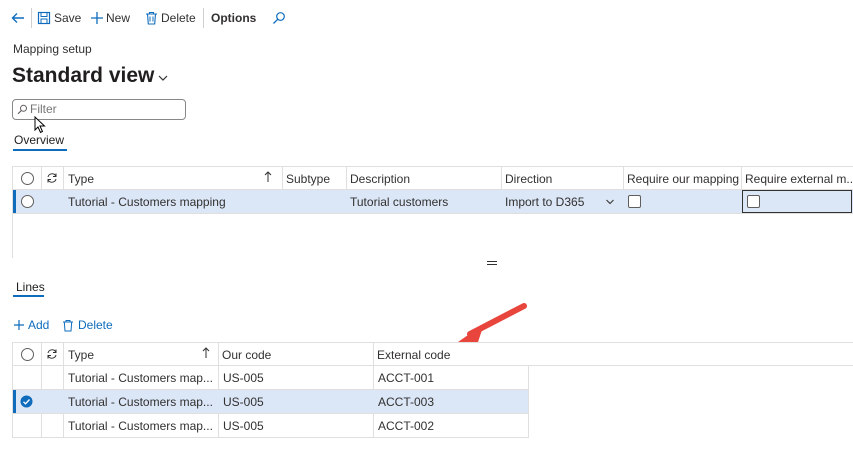  What do you see at coordinates (528, 179) in the screenshot?
I see `col-header-direction: Direction` at bounding box center [528, 179].